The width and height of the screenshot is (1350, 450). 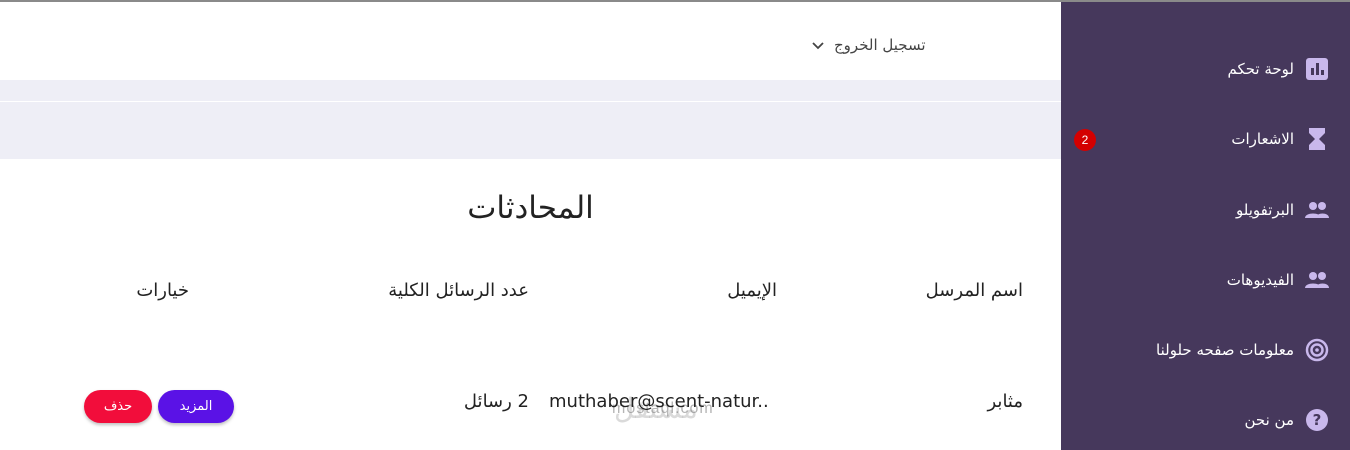 I want to click on sidebar-item-videos: الفيديوهات, so click(x=1278, y=280).